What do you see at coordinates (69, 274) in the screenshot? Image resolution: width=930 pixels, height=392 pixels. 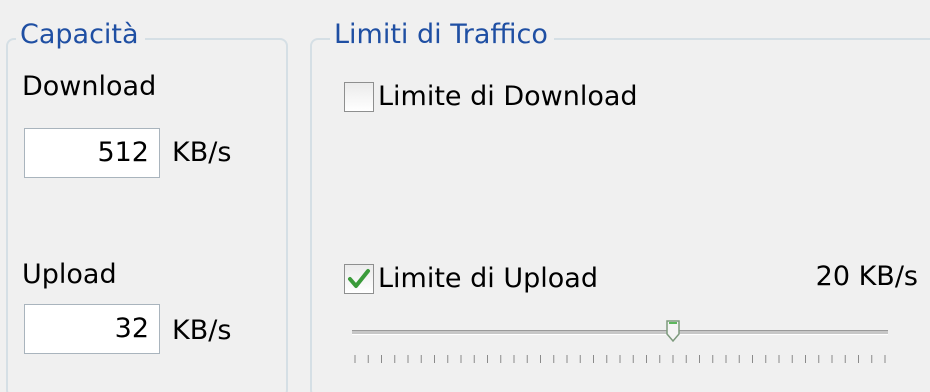 I see `upload-capacity-label: Upload` at bounding box center [69, 274].